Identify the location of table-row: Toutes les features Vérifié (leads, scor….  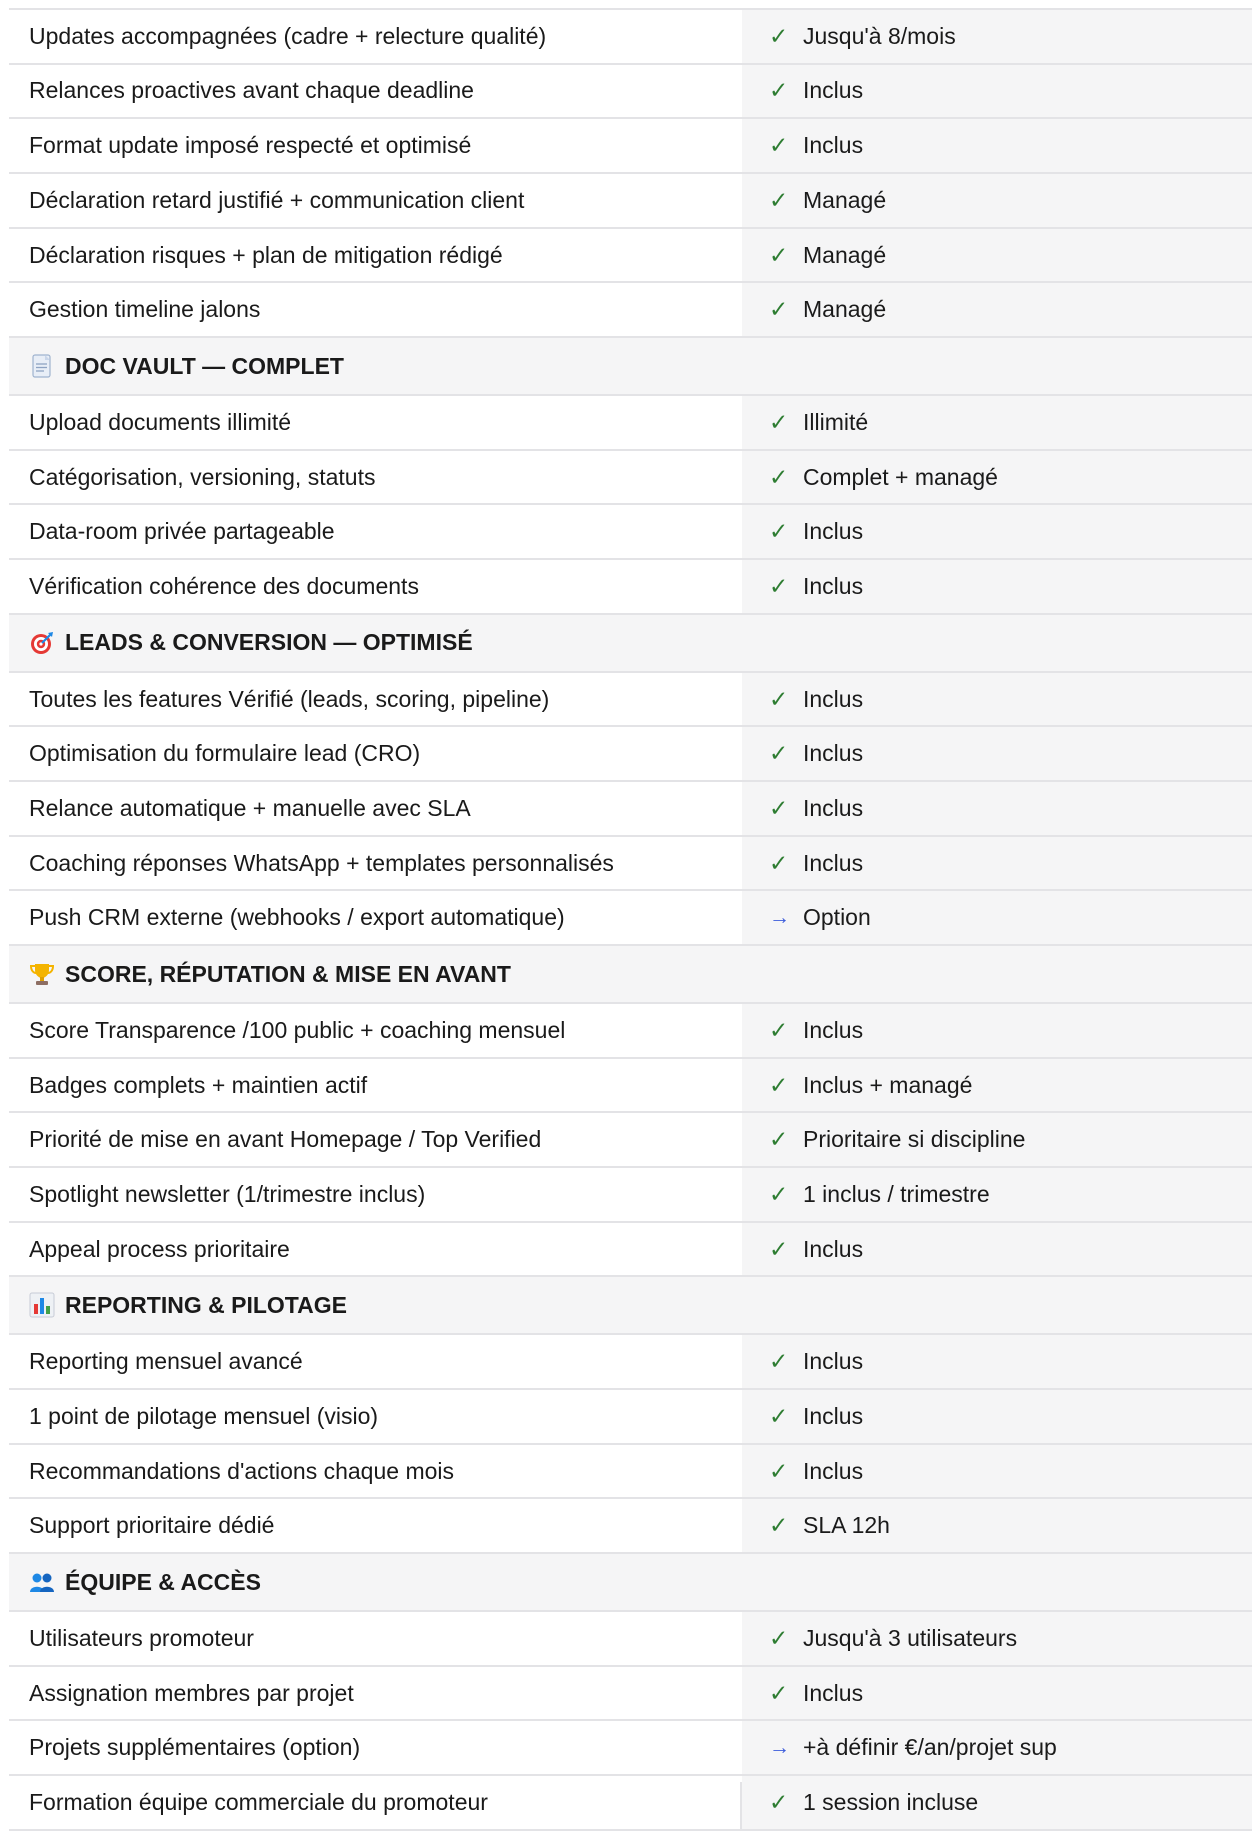
(630, 699).